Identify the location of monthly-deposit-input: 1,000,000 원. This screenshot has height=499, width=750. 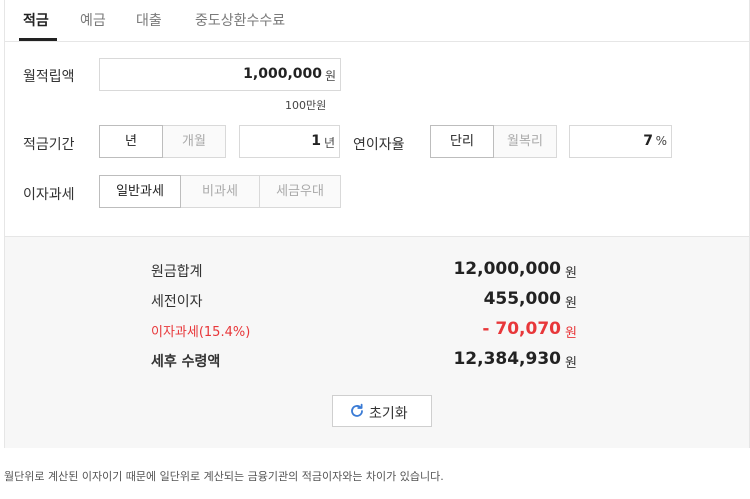
(220, 74).